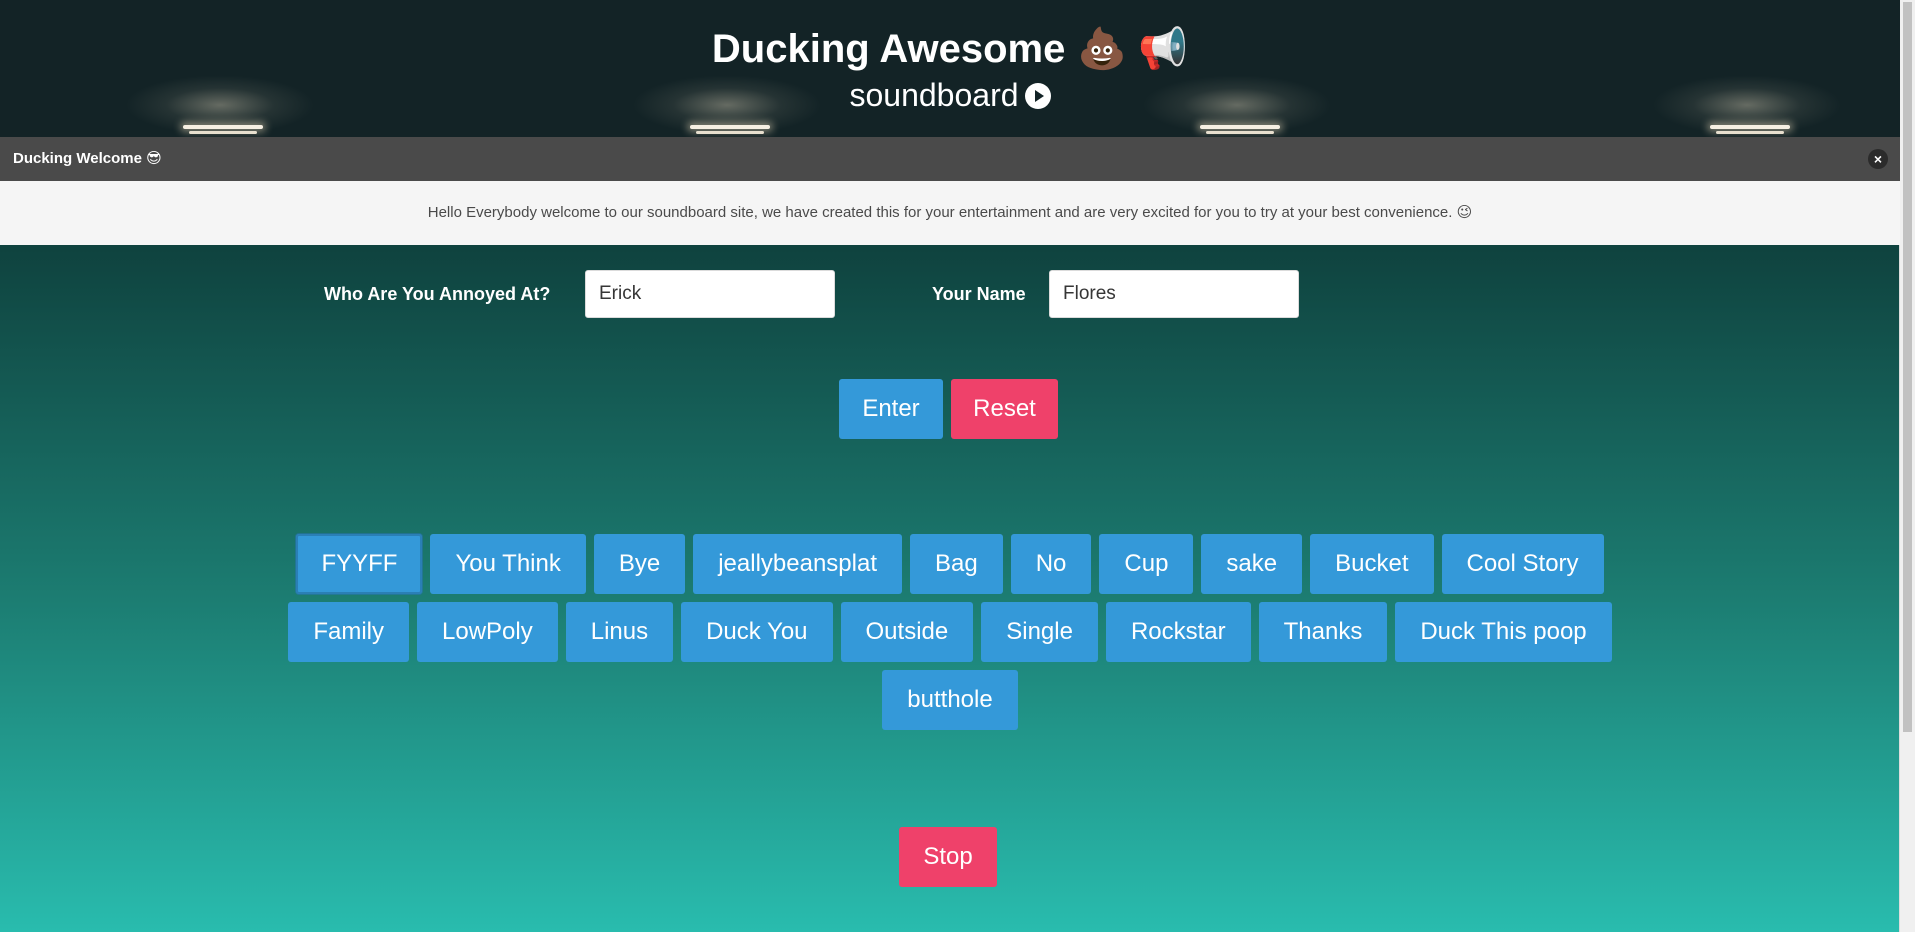 This screenshot has width=1915, height=932. Describe the element at coordinates (359, 564) in the screenshot. I see `sound-button: FYYFF` at that location.